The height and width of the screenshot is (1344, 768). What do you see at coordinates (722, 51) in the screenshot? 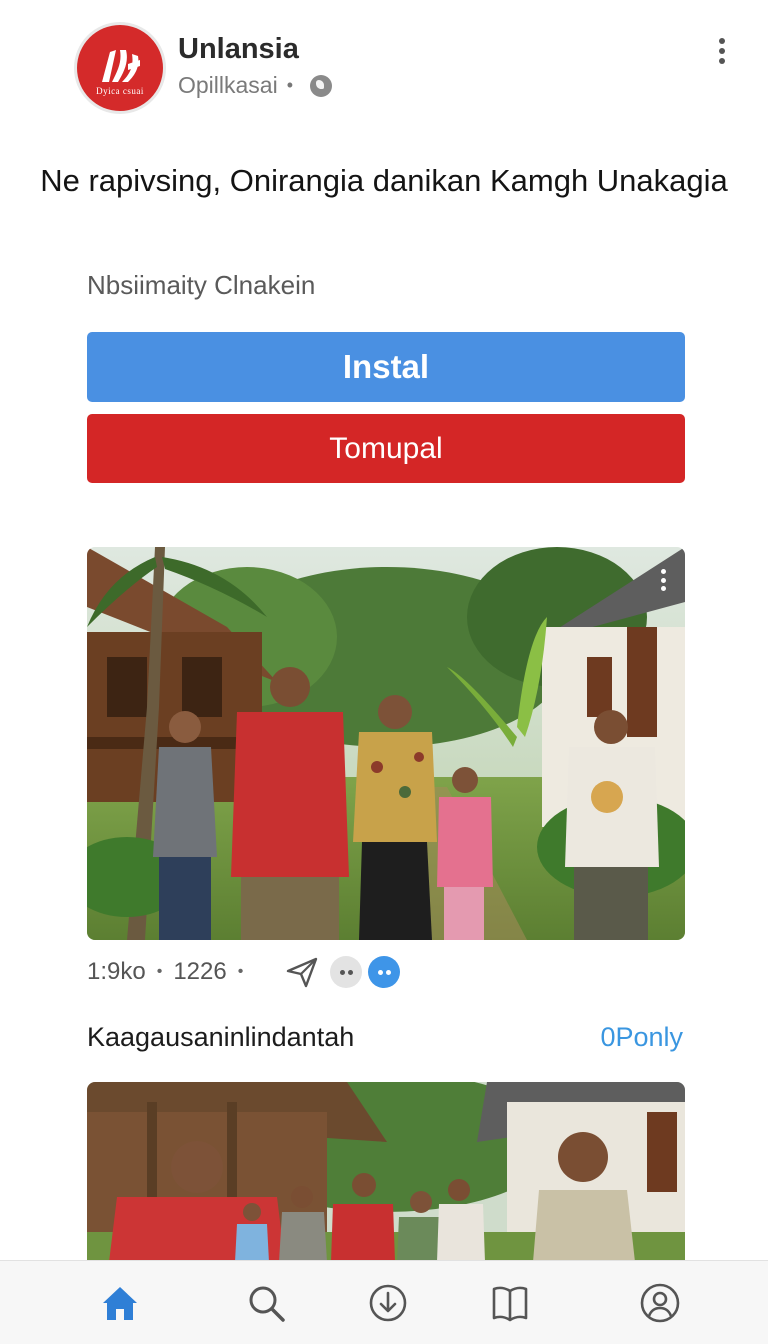
I see `more-options-icon` at bounding box center [722, 51].